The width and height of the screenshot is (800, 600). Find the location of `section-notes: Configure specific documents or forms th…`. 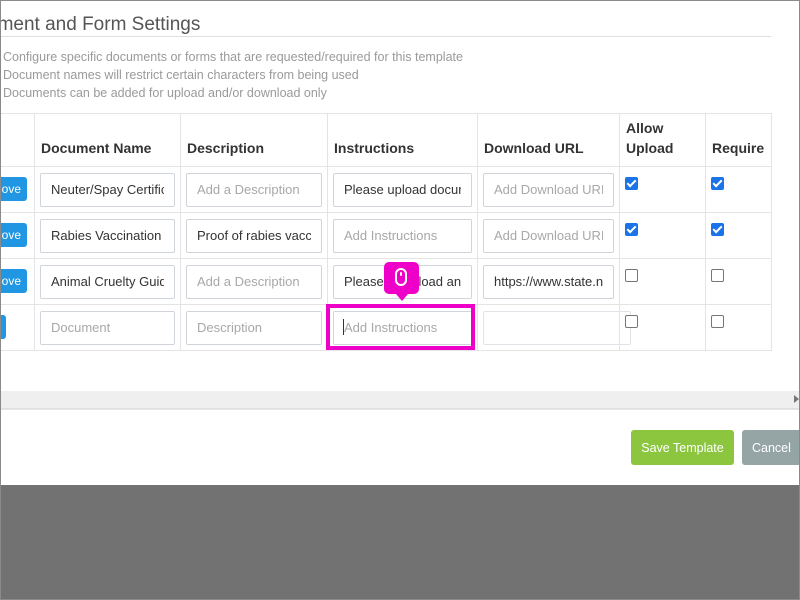

section-notes: Configure specific documents or forms th… is located at coordinates (233, 75).